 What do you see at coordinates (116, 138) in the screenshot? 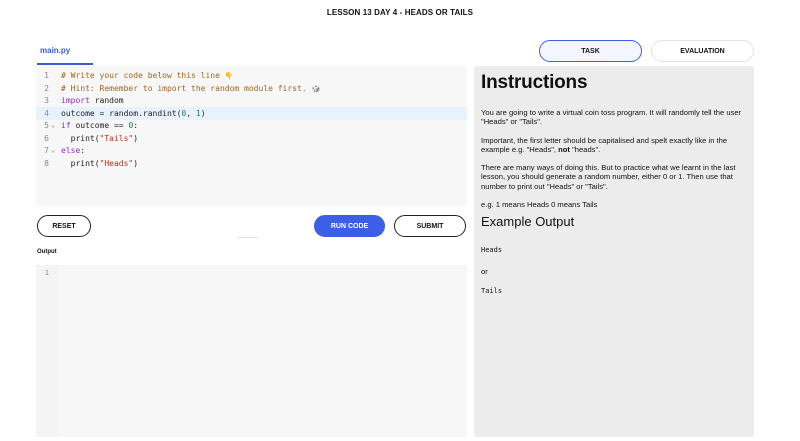
I see `code-token: "Tails"` at bounding box center [116, 138].